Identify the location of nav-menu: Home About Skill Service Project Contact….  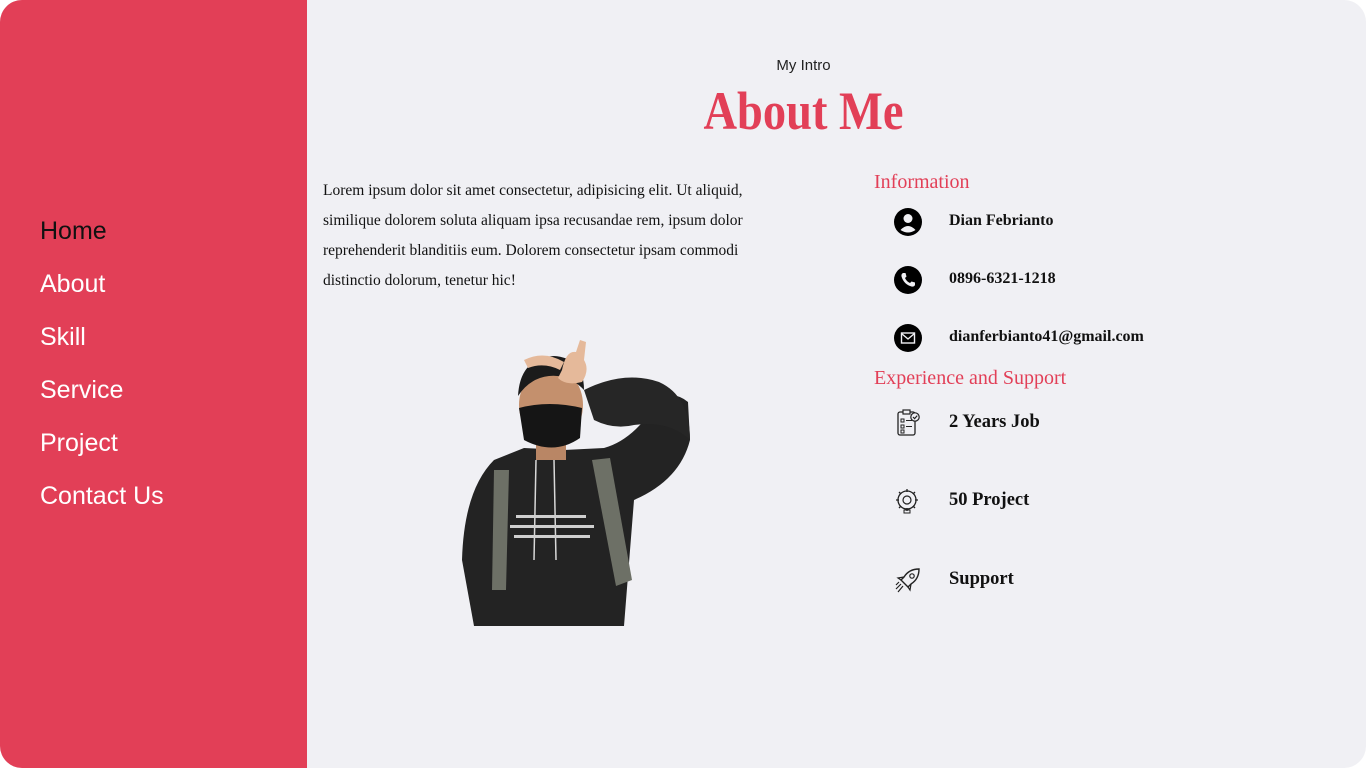
(102, 373).